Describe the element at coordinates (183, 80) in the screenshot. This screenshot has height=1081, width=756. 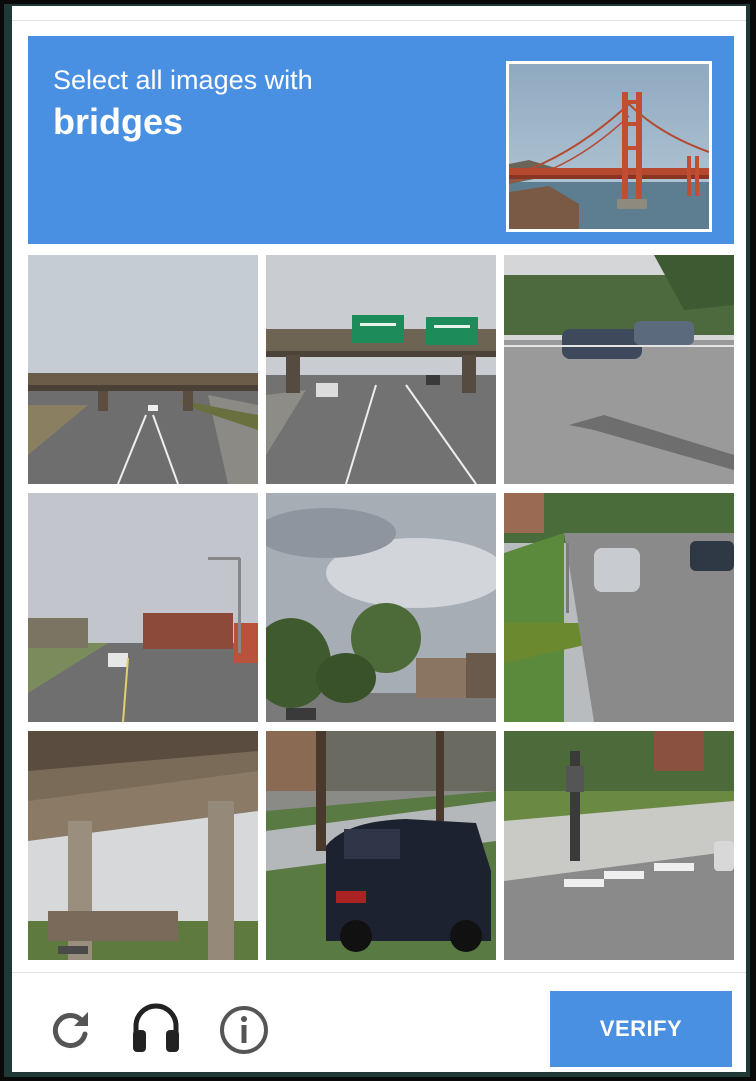
I see `instruction-text: Select all images with` at that location.